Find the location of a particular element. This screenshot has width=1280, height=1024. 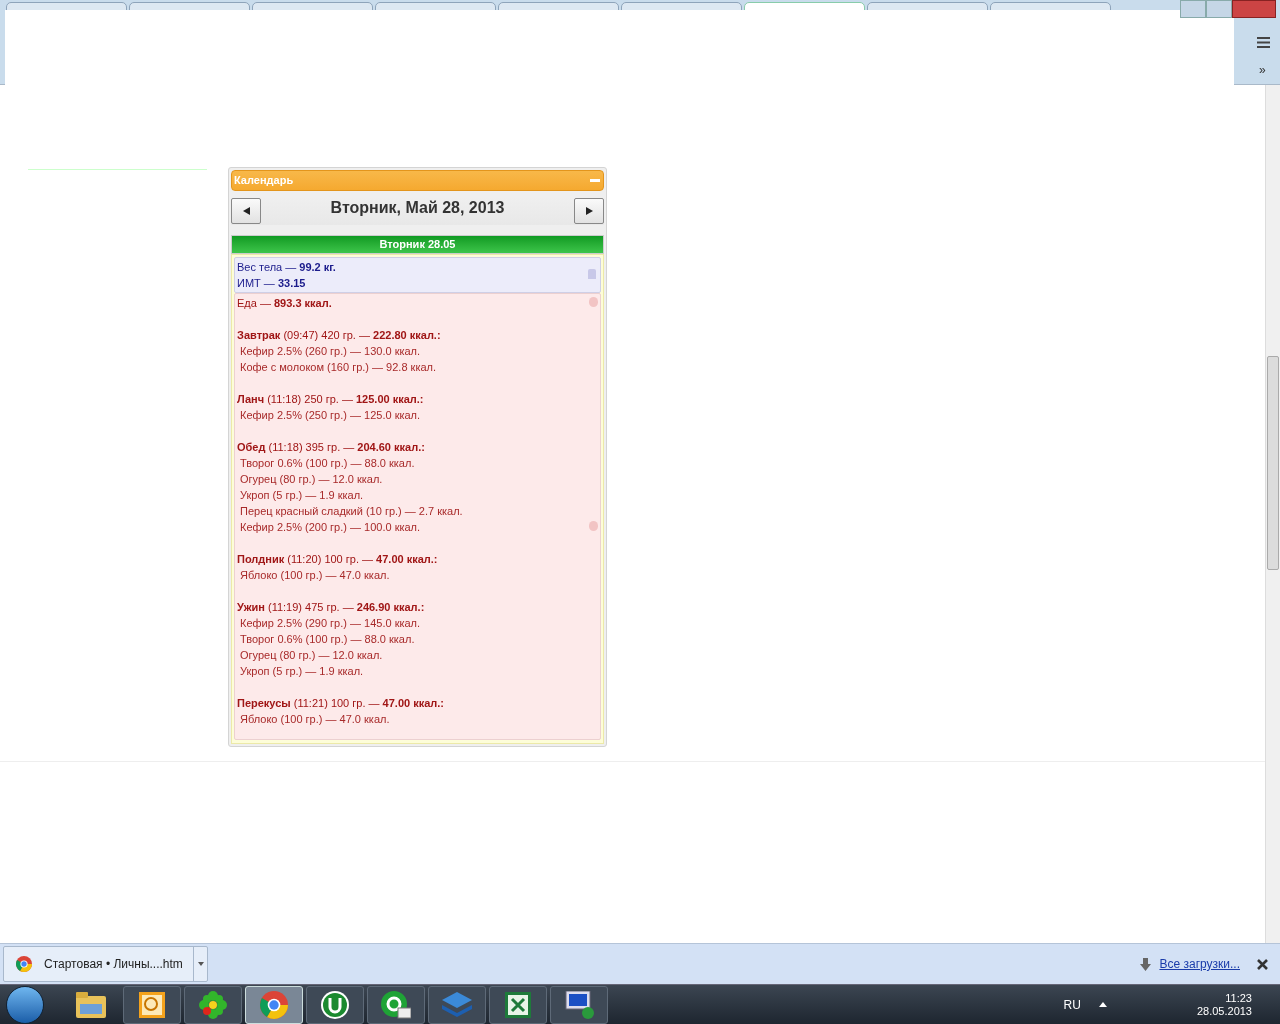

language-indicator: RU is located at coordinates (1072, 1004).